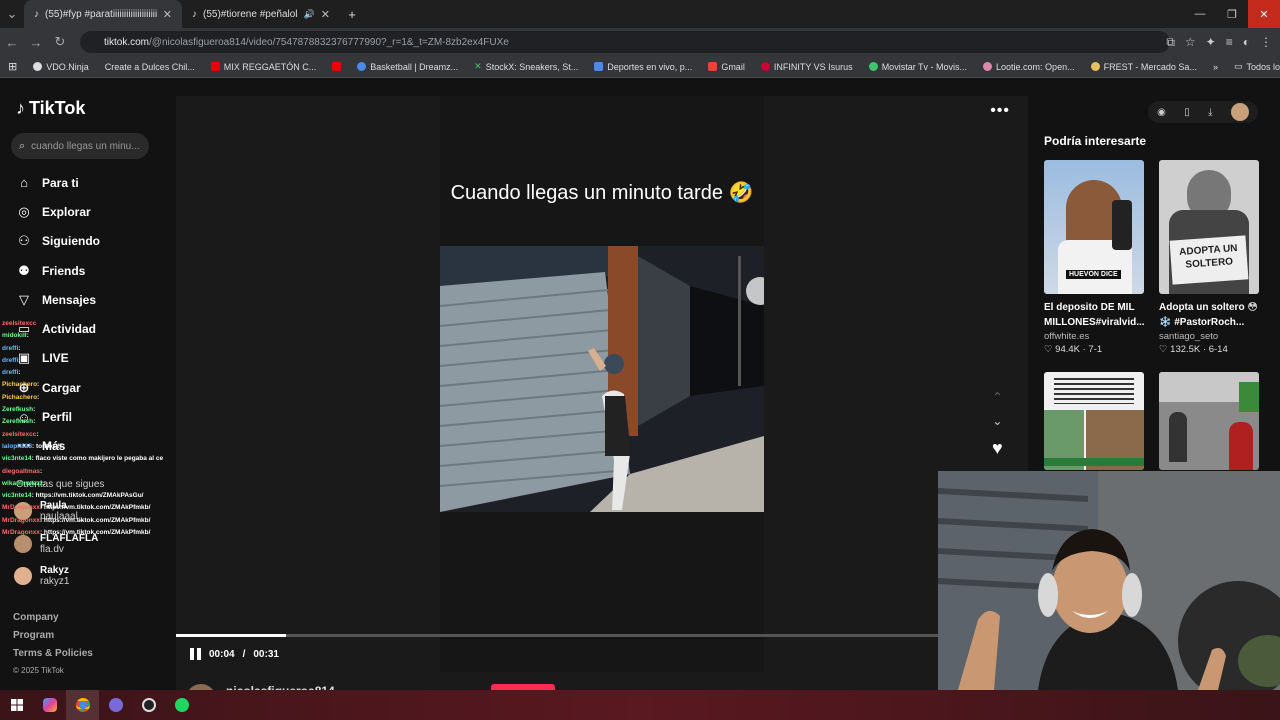  Describe the element at coordinates (1232, 14) in the screenshot. I see `restore-icon: ❐` at that location.